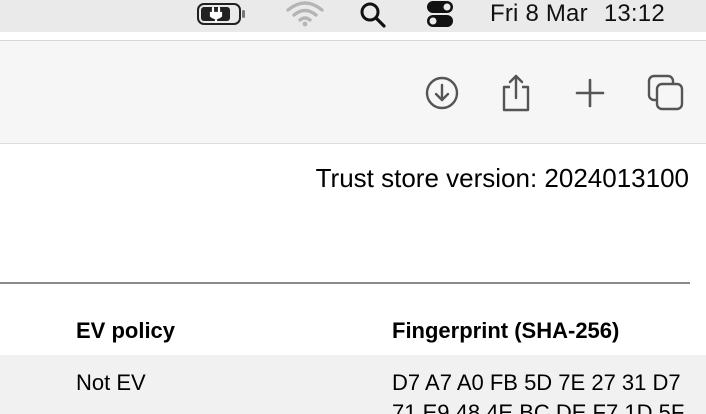 The height and width of the screenshot is (414, 706). I want to click on share-icon, so click(516, 93).